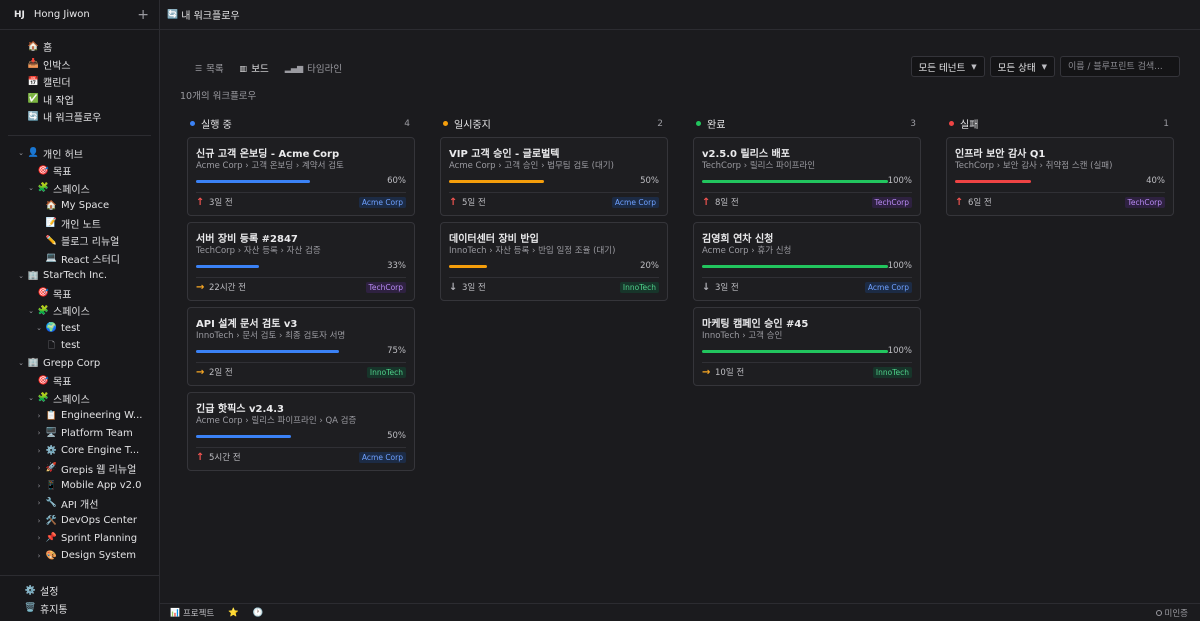 This screenshot has height=621, width=1200. Describe the element at coordinates (58, 101) in the screenshot. I see `nav-item-label: 내 작업` at that location.